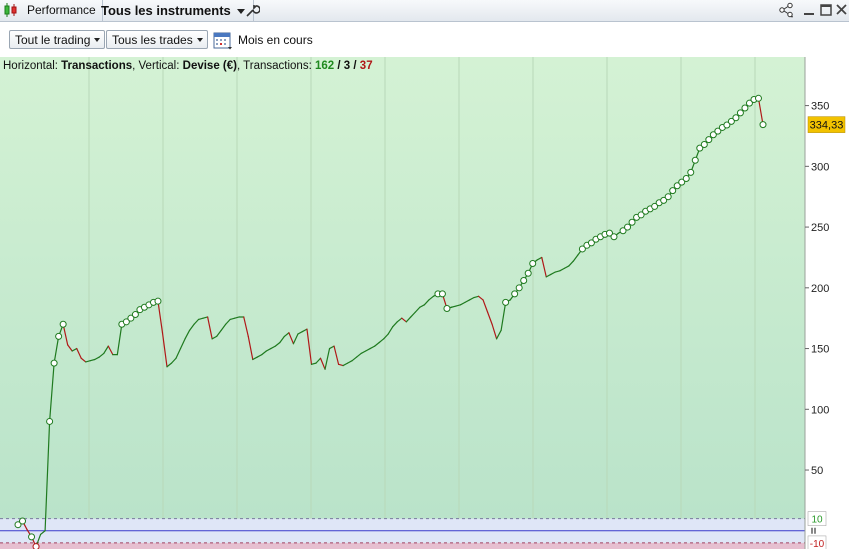 The width and height of the screenshot is (849, 549). I want to click on horizontal-label: Horizontal:, so click(30, 66).